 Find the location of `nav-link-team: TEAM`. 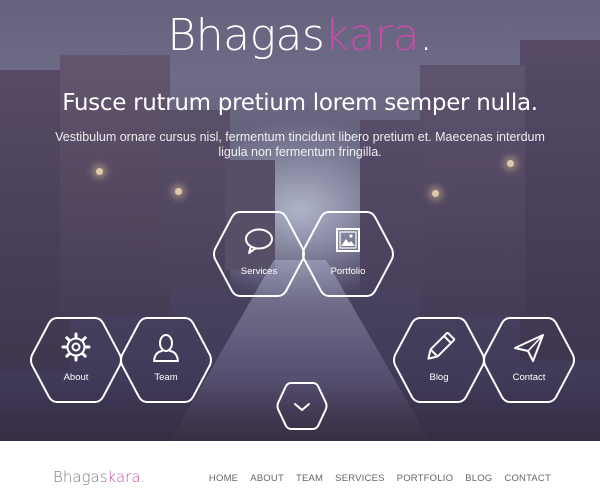

nav-link-team: TEAM is located at coordinates (309, 478).